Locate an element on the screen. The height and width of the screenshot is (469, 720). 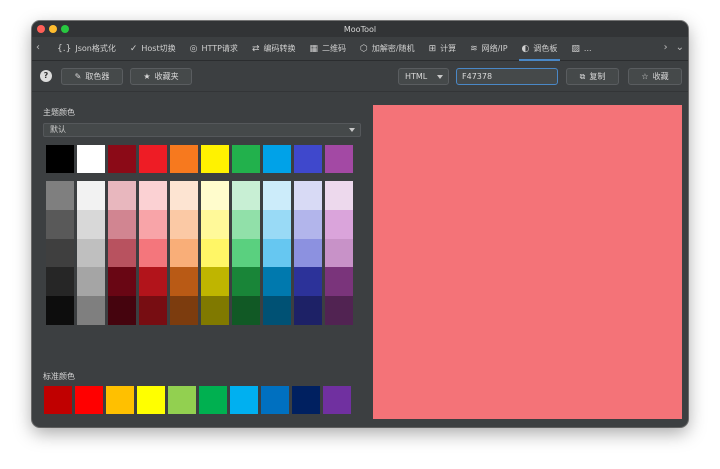
tab-0: {.} Json格式化 is located at coordinates (86, 49).